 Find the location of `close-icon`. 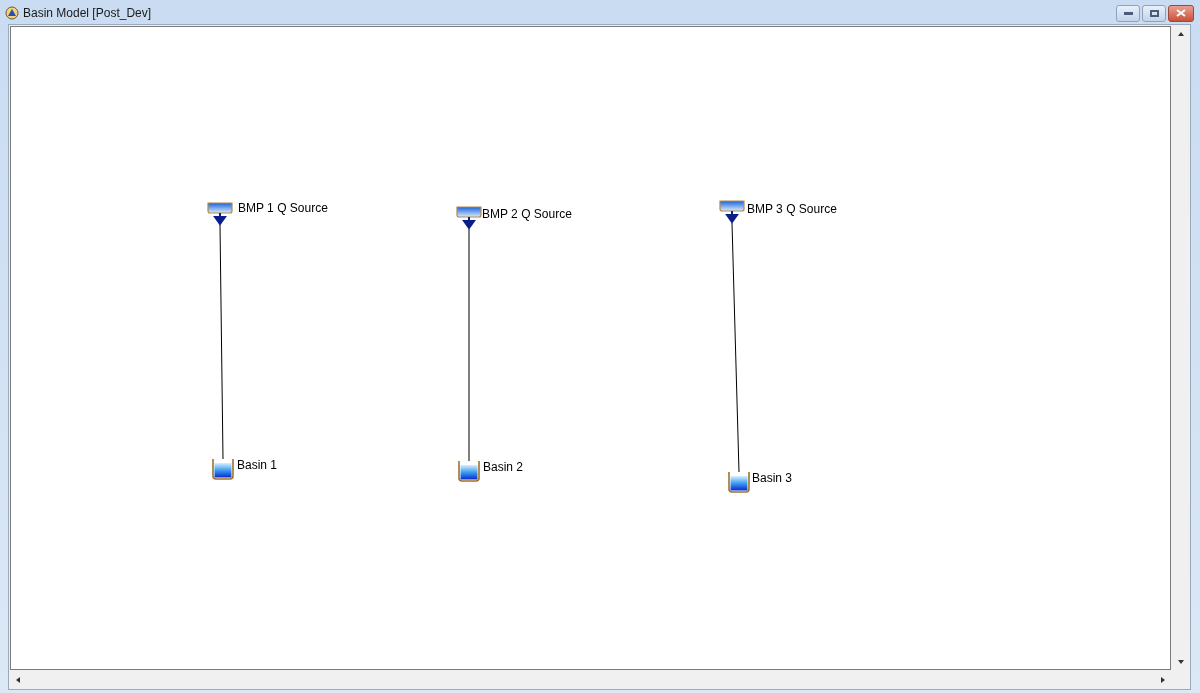

close-icon is located at coordinates (1181, 13).